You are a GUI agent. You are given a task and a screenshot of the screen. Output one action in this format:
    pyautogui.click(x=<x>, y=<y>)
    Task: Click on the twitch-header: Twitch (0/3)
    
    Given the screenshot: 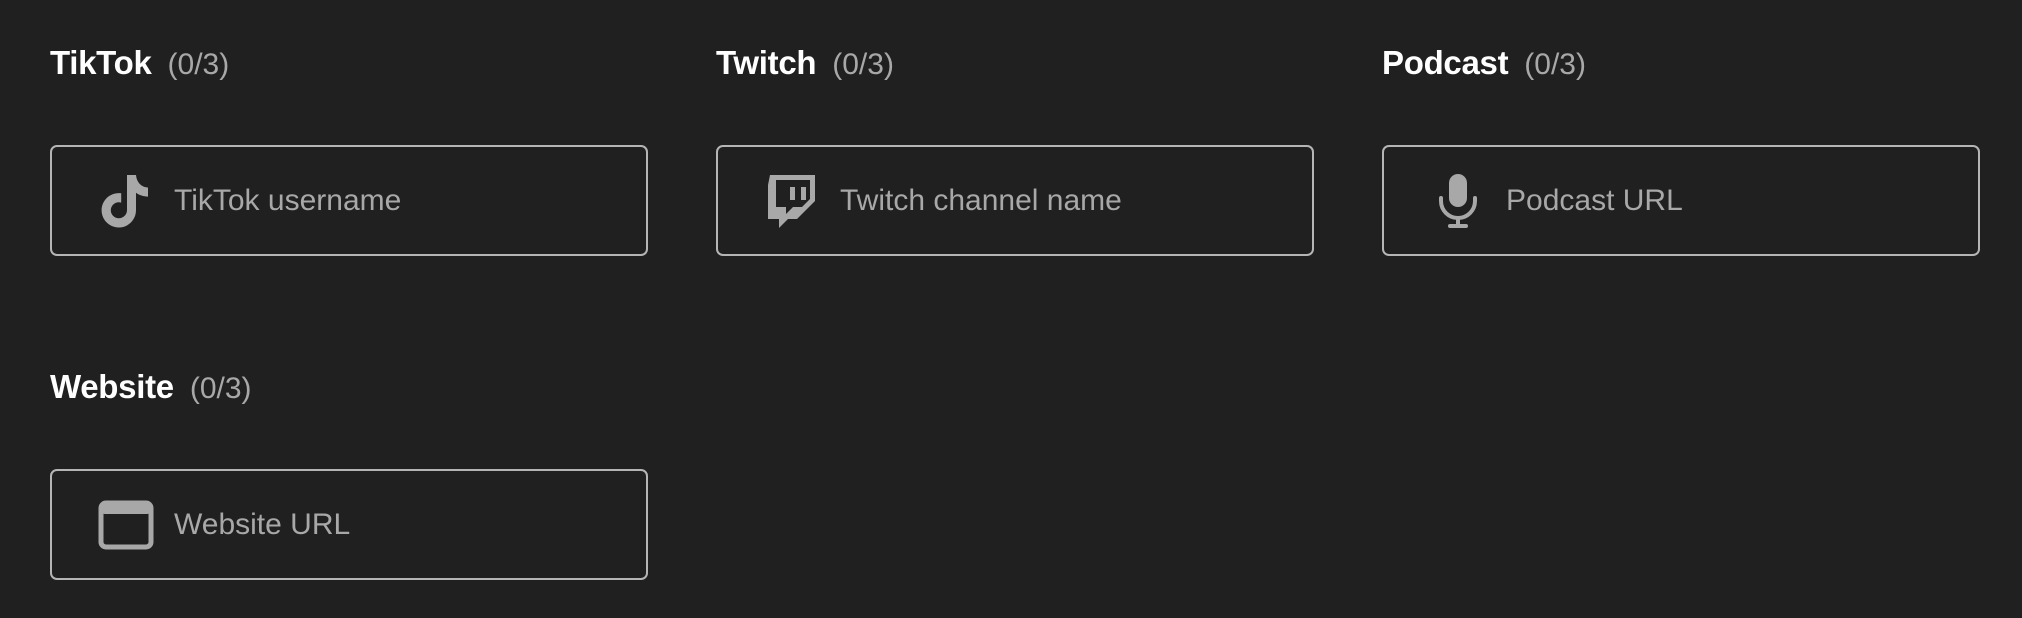 What is the action you would take?
    pyautogui.click(x=805, y=69)
    